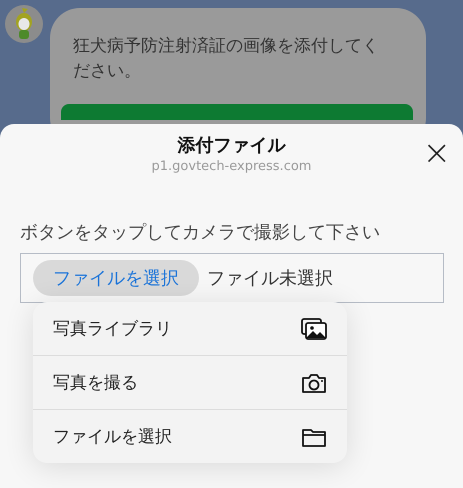 This screenshot has width=463, height=488. What do you see at coordinates (270, 278) in the screenshot?
I see `file-status: ファイル未選択` at bounding box center [270, 278].